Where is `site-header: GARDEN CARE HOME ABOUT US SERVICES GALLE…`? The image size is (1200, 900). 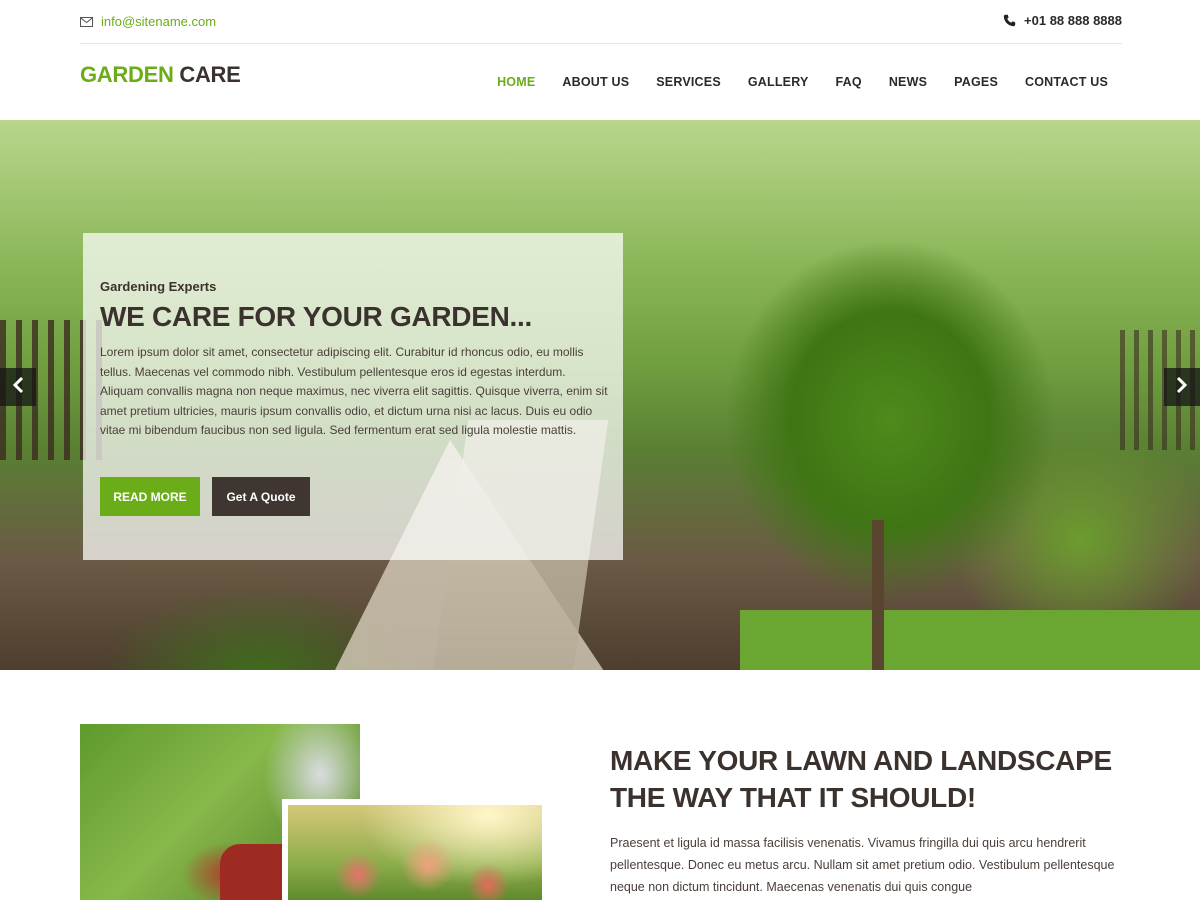
site-header: GARDEN CARE HOME ABOUT US SERVICES GALLE… is located at coordinates (601, 82).